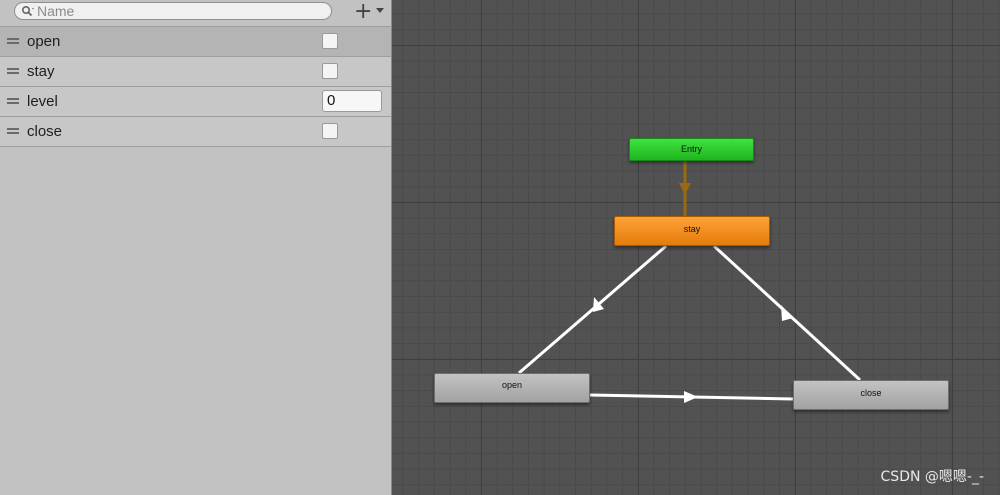  Describe the element at coordinates (42, 101) in the screenshot. I see `parameter-label: level` at that location.